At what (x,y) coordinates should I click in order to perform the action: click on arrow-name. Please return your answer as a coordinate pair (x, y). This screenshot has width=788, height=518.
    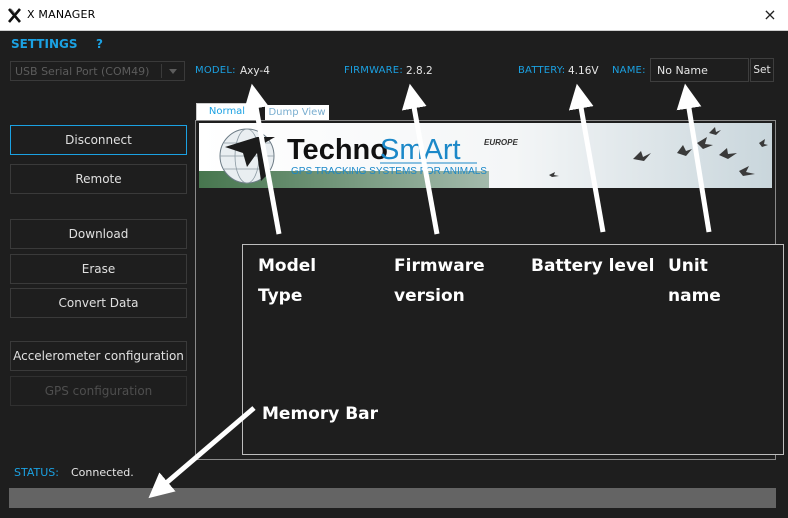
    Looking at the image, I should click on (694, 158).